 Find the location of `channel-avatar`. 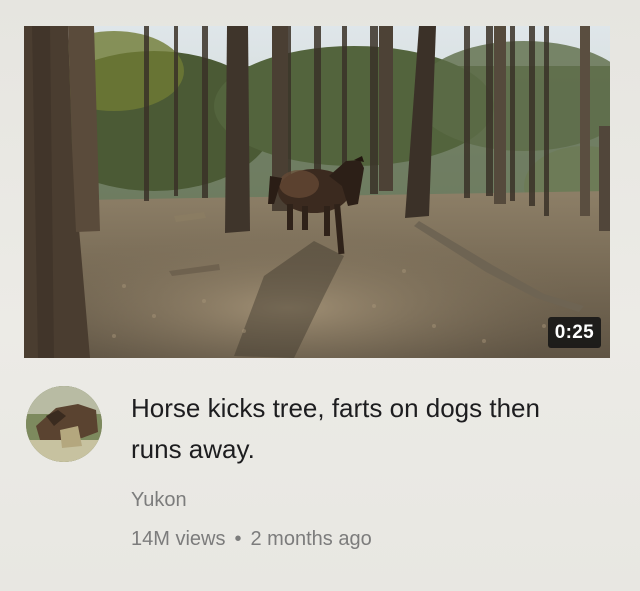

channel-avatar is located at coordinates (64, 424).